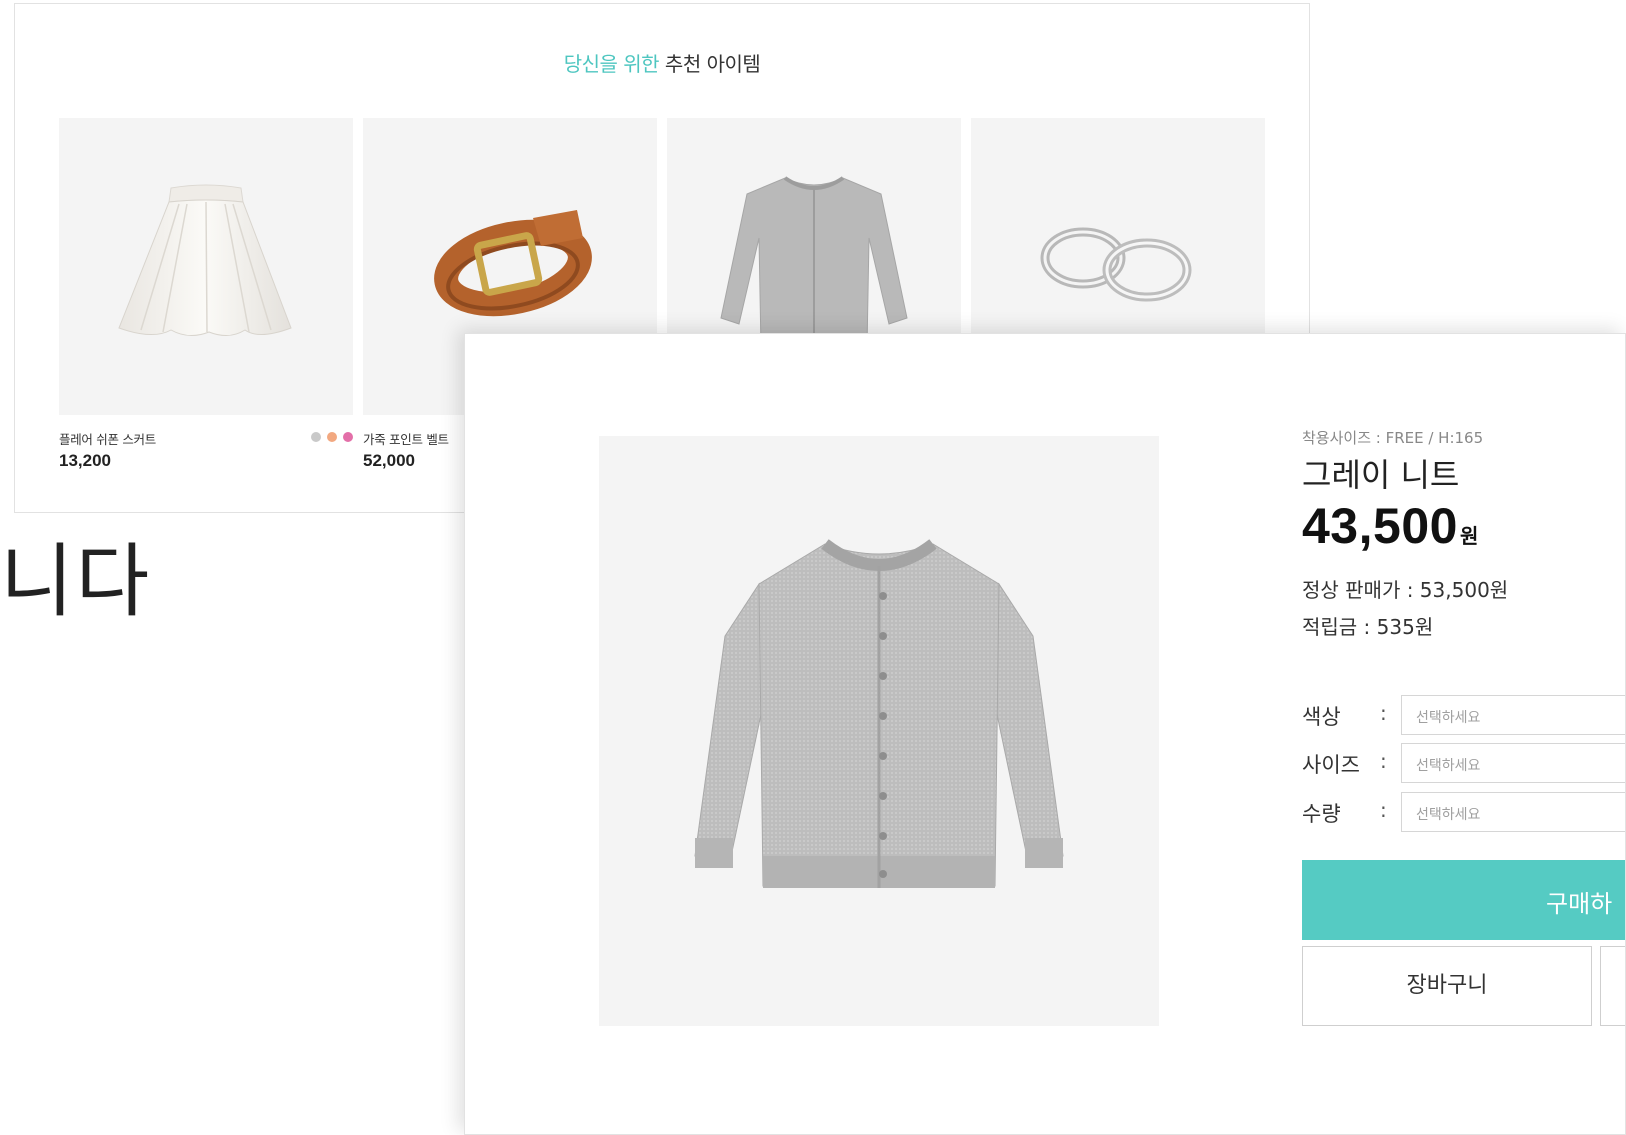 The height and width of the screenshot is (1135, 1626). Describe the element at coordinates (1331, 765) in the screenshot. I see `option-label: 사이즈` at that location.